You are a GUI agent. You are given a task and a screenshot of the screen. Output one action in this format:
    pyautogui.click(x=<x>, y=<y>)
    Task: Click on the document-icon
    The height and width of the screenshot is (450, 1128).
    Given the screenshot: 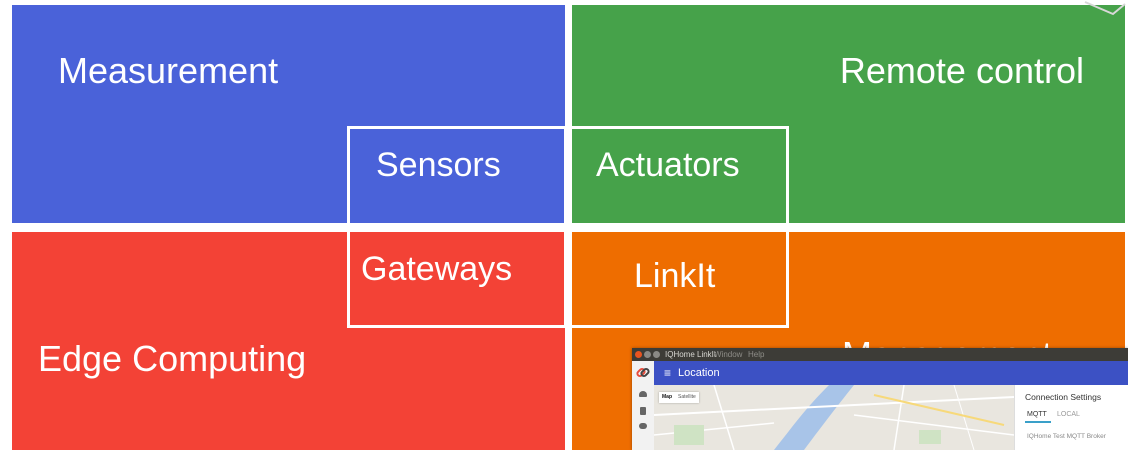 What is the action you would take?
    pyautogui.click(x=643, y=411)
    